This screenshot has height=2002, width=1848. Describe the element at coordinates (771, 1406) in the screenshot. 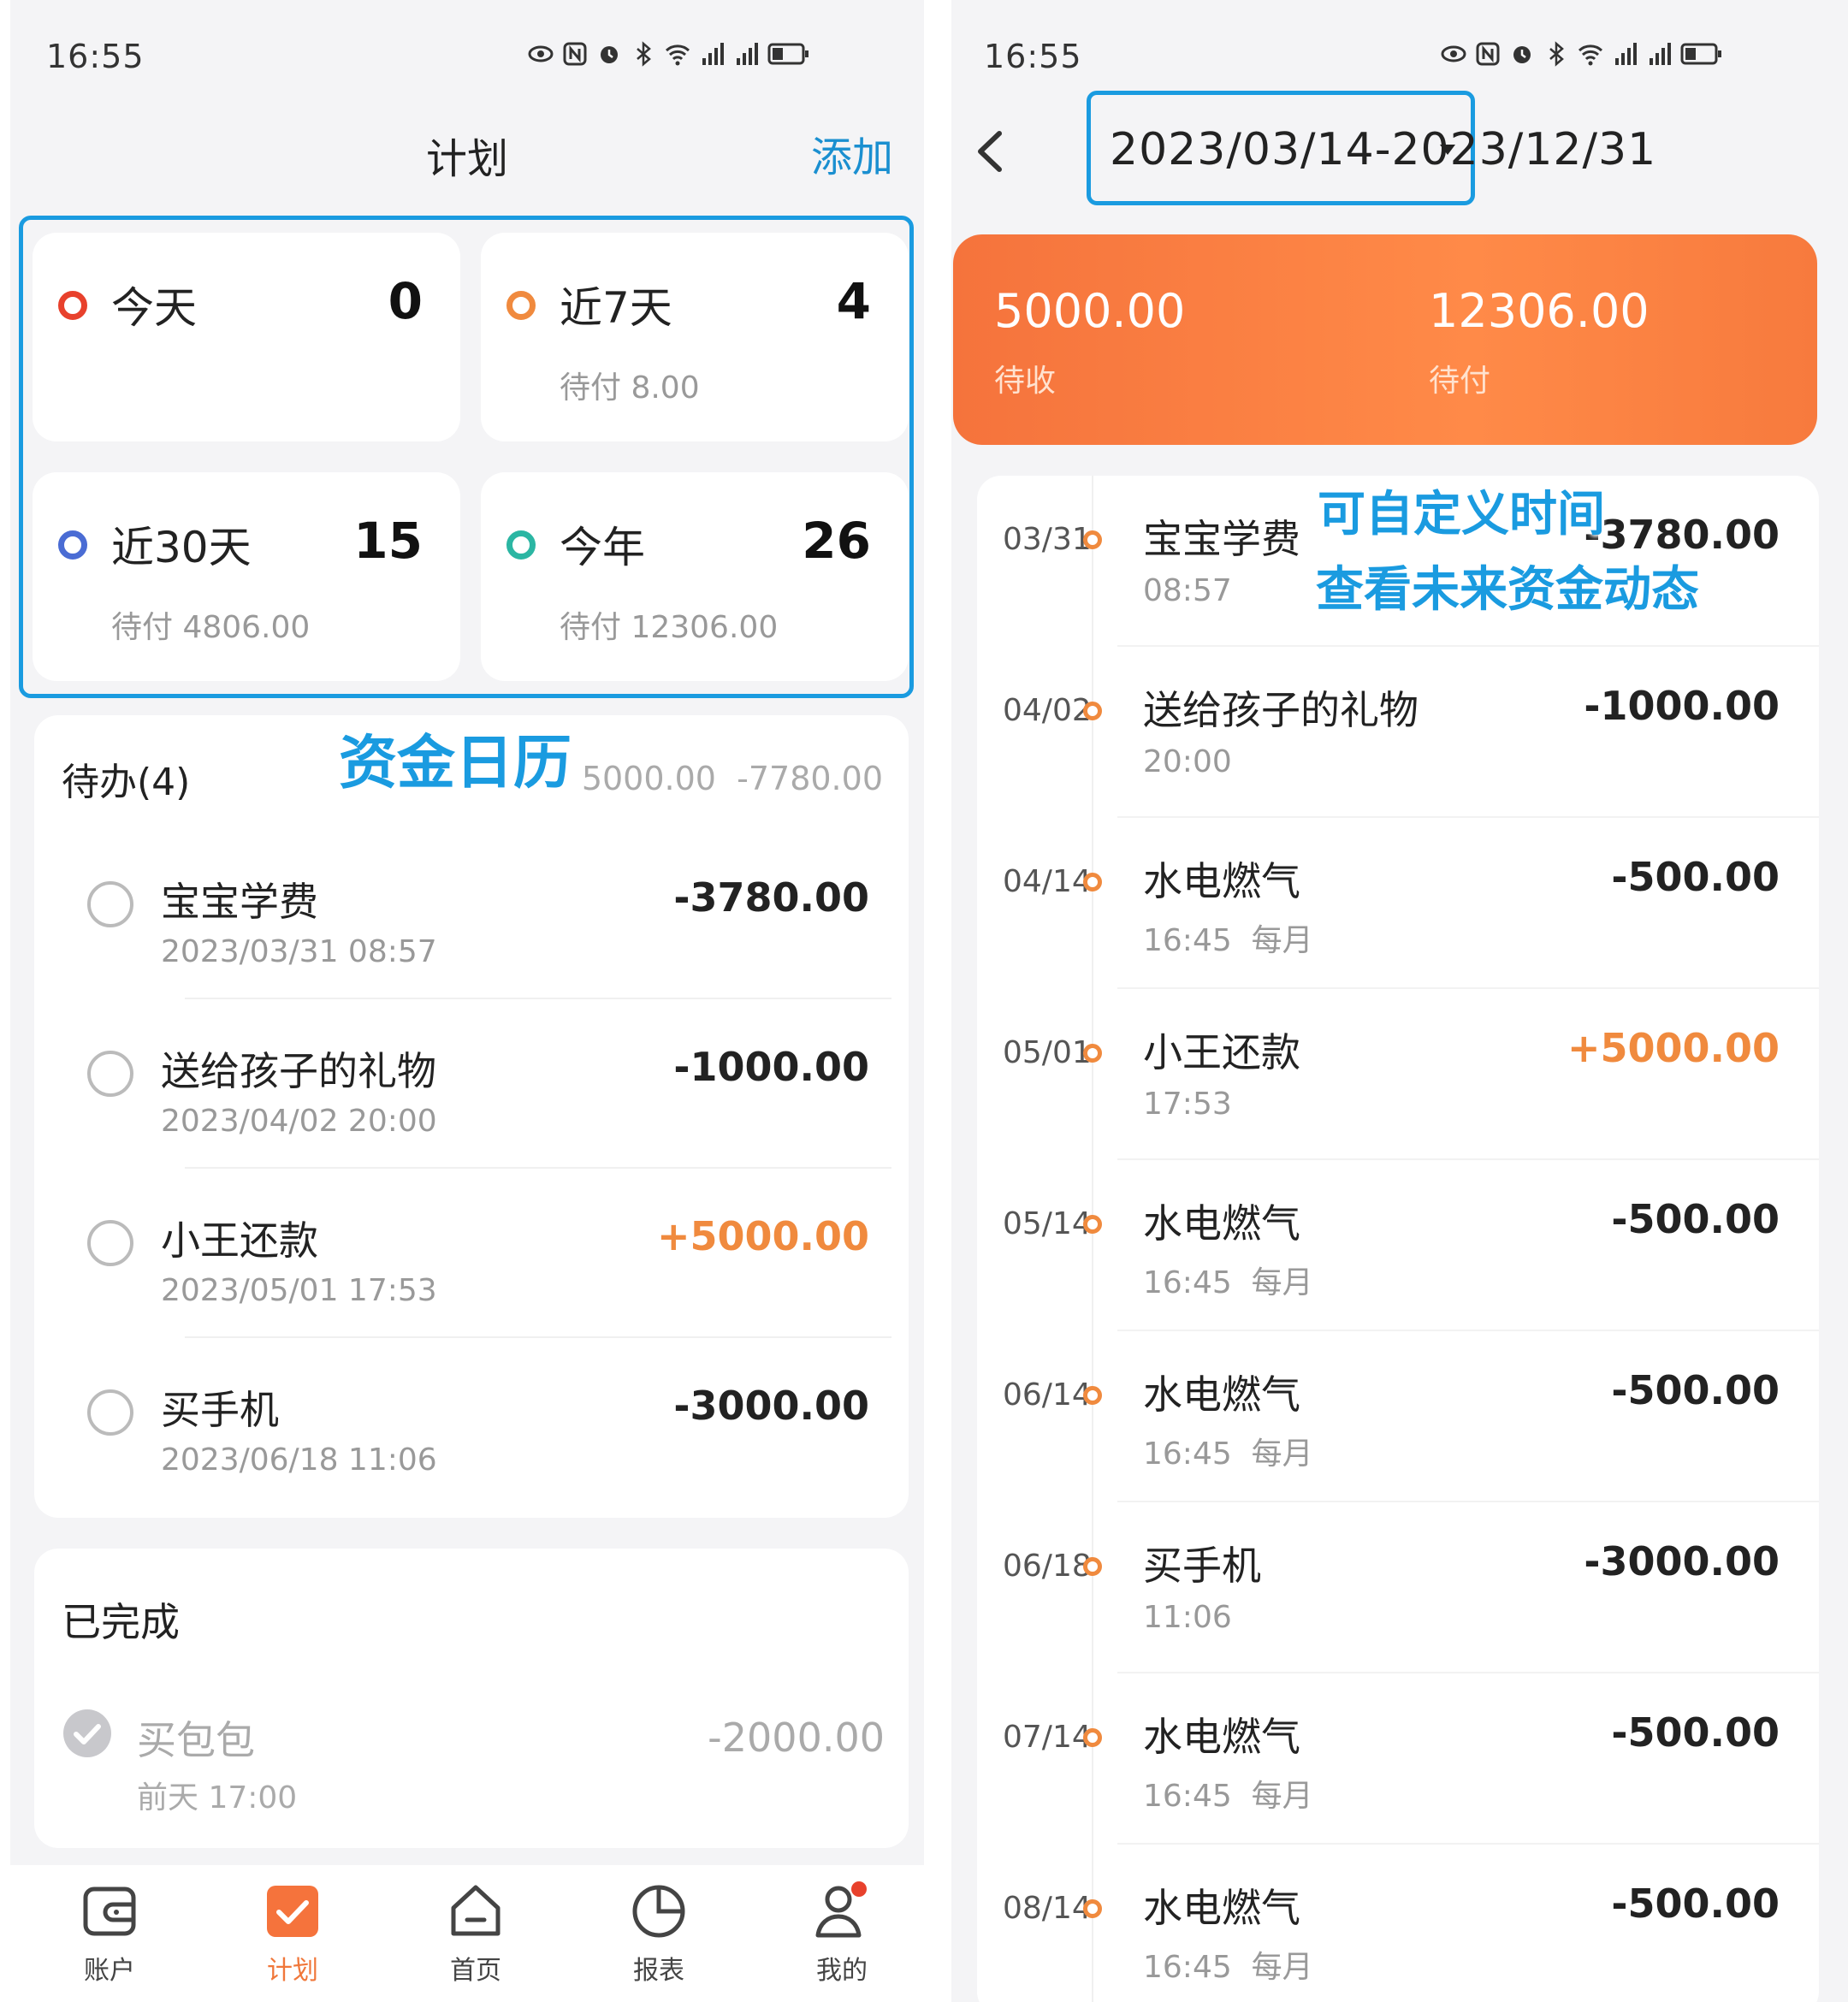

I see `todo-amount: -3000.00` at that location.